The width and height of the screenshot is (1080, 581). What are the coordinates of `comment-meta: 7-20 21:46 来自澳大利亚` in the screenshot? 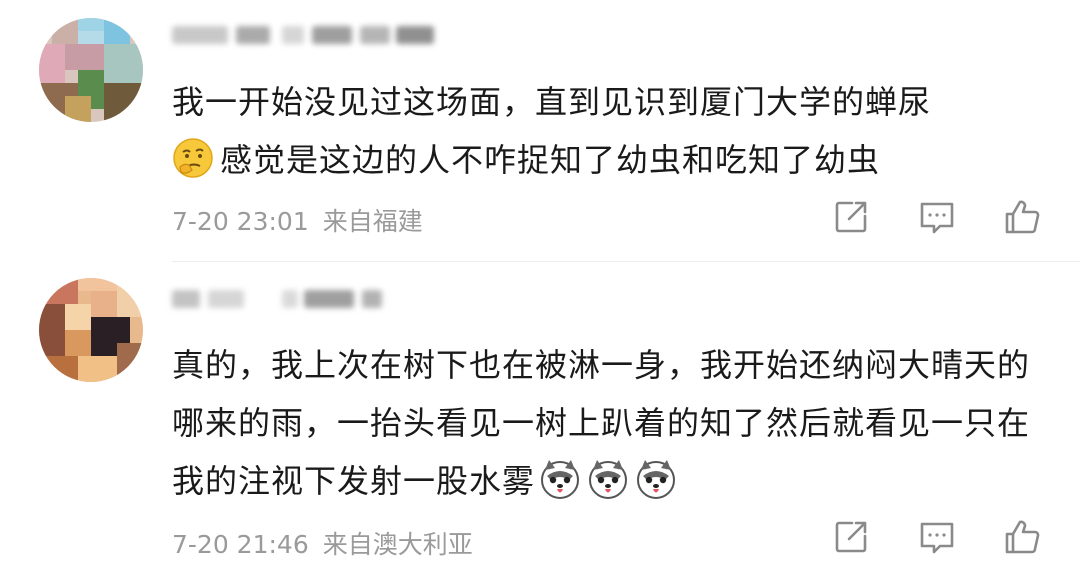 It's located at (322, 543).